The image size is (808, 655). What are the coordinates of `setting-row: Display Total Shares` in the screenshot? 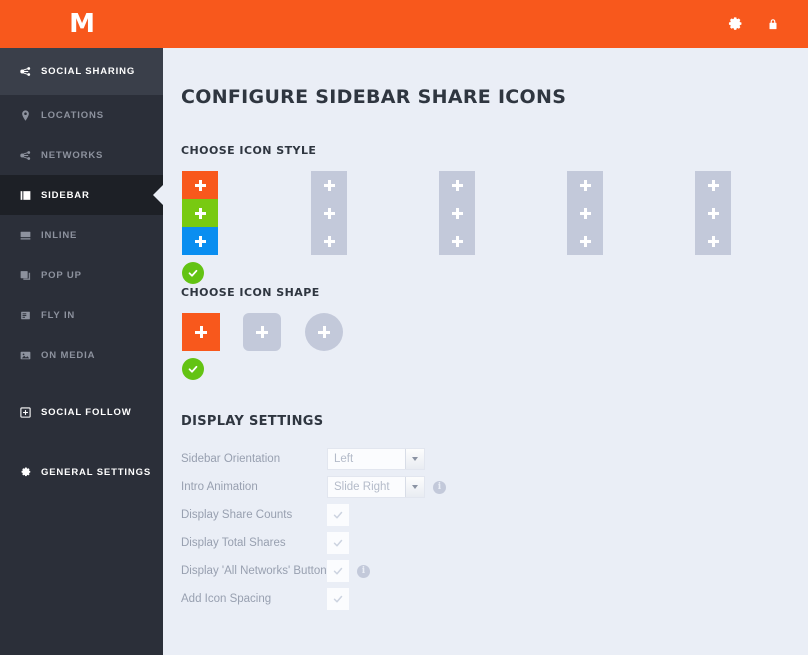 It's located at (494, 543).